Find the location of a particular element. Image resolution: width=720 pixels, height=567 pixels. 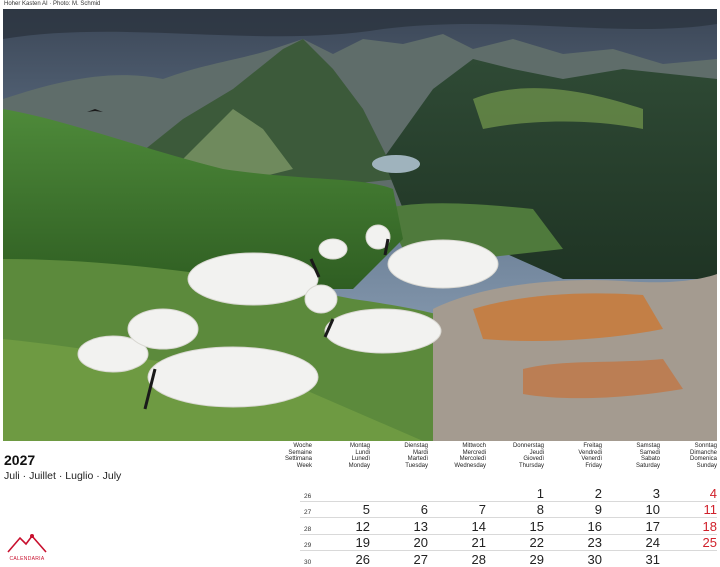

week-row: 26 1 2 3 4 is located at coordinates (508, 493).